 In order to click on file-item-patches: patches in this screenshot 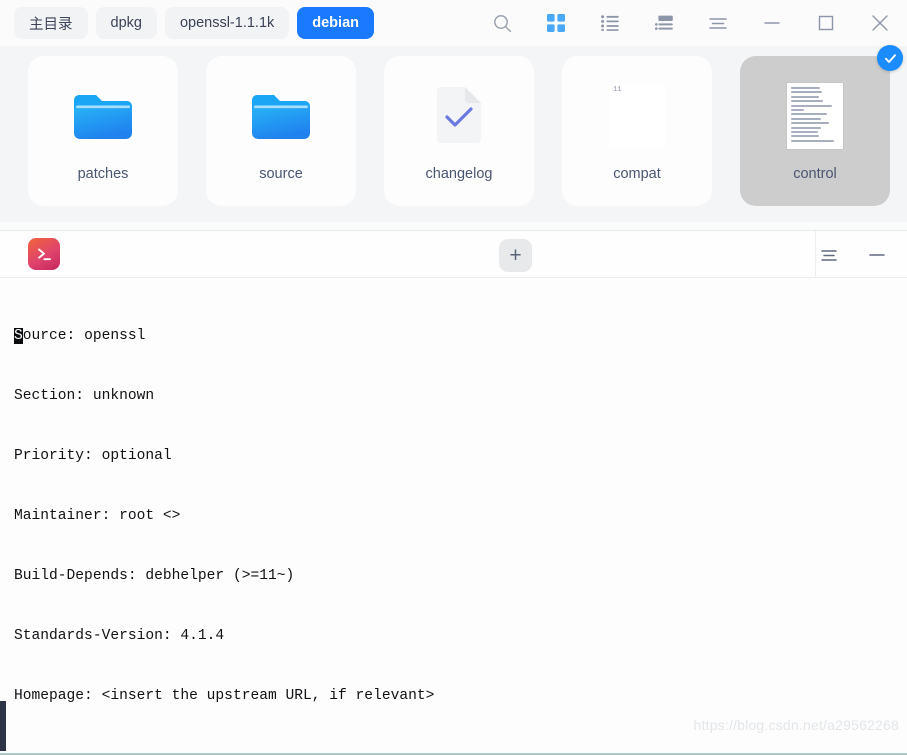, I will do `click(103, 131)`.